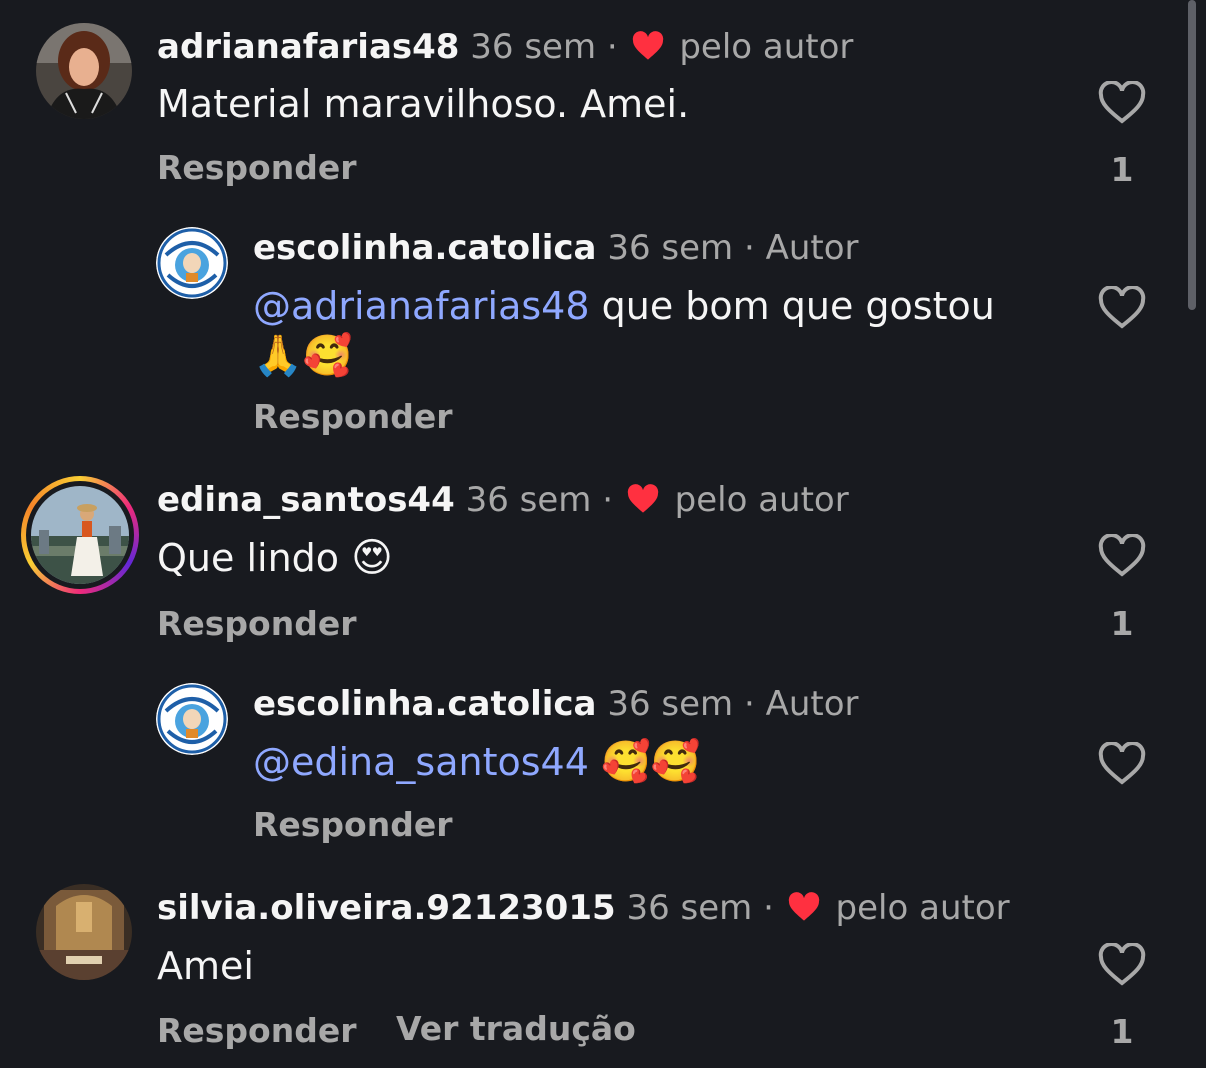 The height and width of the screenshot is (1068, 1206). Describe the element at coordinates (651, 762) in the screenshot. I see `comment-emojis: 🥰🥰` at that location.